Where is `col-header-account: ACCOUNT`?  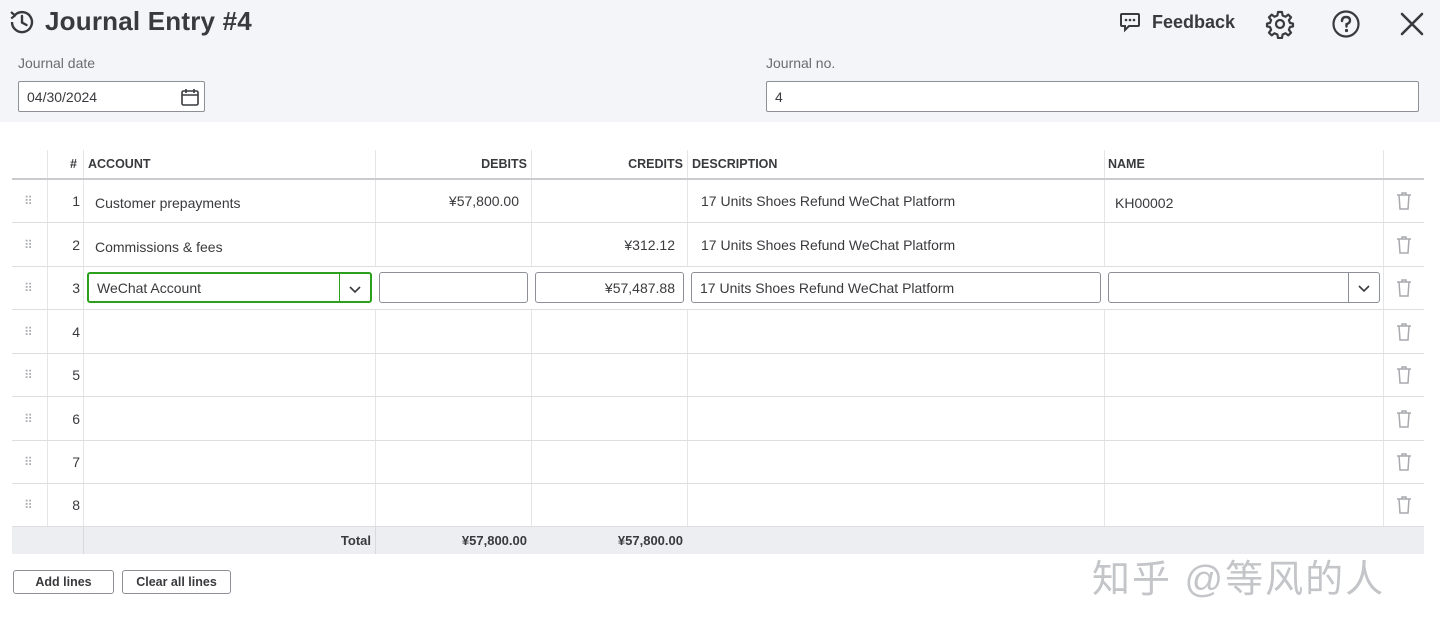
col-header-account: ACCOUNT is located at coordinates (119, 164).